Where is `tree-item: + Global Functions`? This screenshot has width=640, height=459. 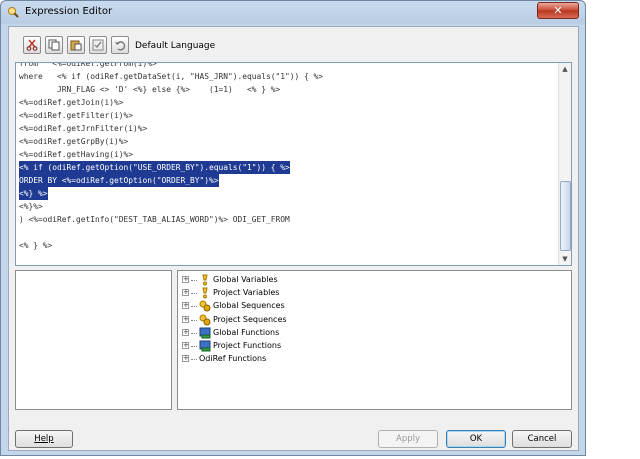 tree-item: + Global Functions is located at coordinates (332, 333).